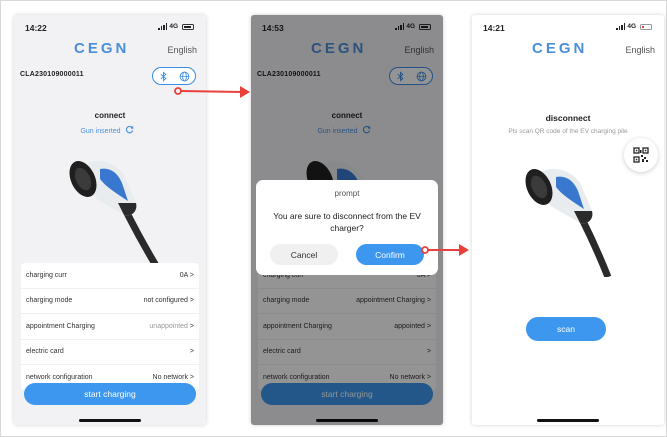 This screenshot has height=437, width=667. What do you see at coordinates (212, 92) in the screenshot?
I see `arrow-to-screen2` at bounding box center [212, 92].